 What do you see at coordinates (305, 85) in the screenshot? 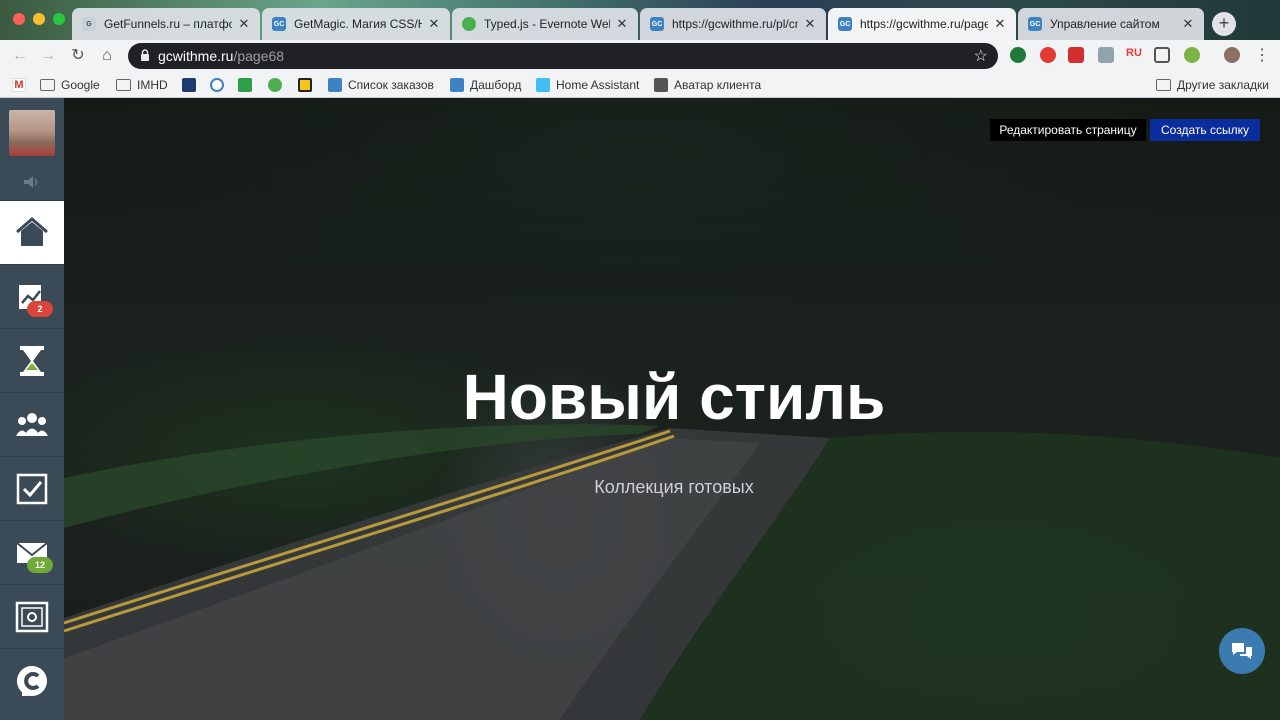
I see `t-icon` at bounding box center [305, 85].